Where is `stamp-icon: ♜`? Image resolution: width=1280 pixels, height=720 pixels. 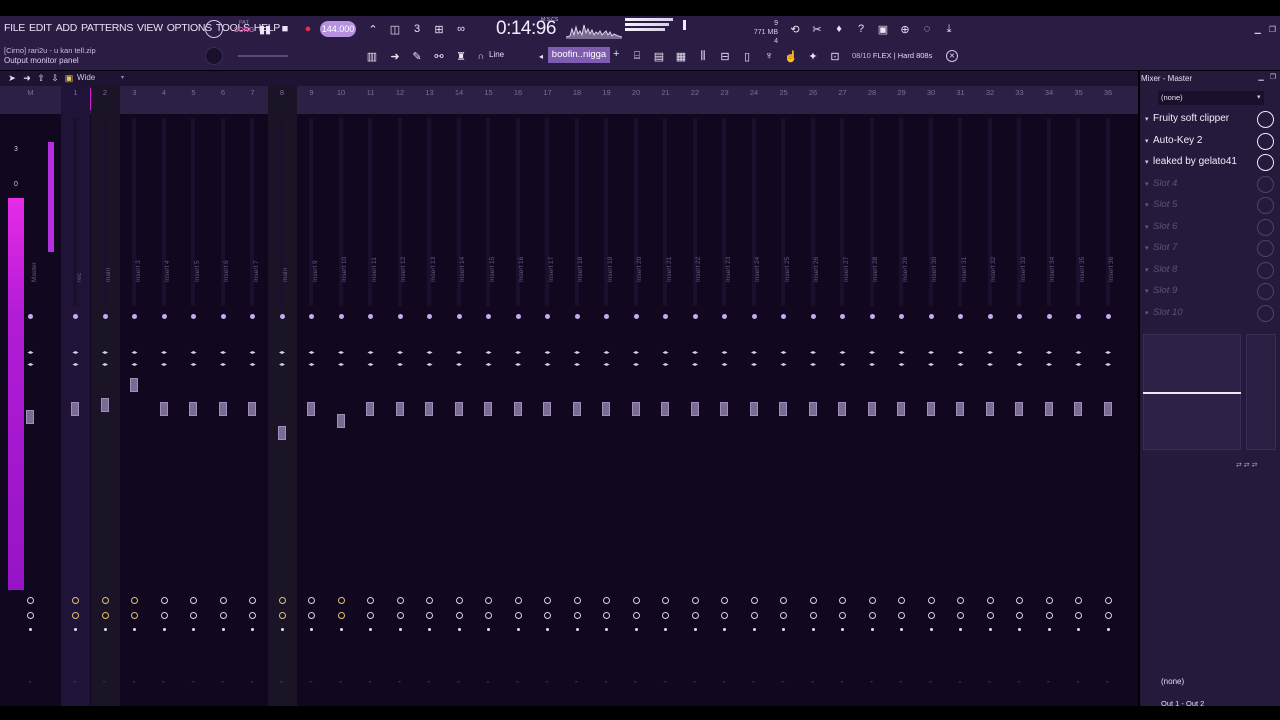
stamp-icon: ♜ is located at coordinates (461, 56).